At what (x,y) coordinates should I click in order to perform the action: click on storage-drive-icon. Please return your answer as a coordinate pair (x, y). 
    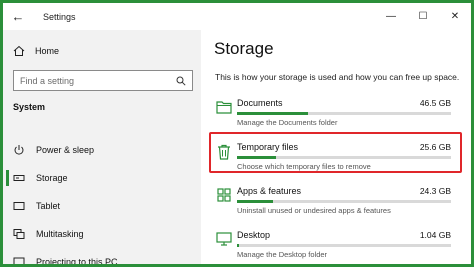
    Looking at the image, I should click on (19, 178).